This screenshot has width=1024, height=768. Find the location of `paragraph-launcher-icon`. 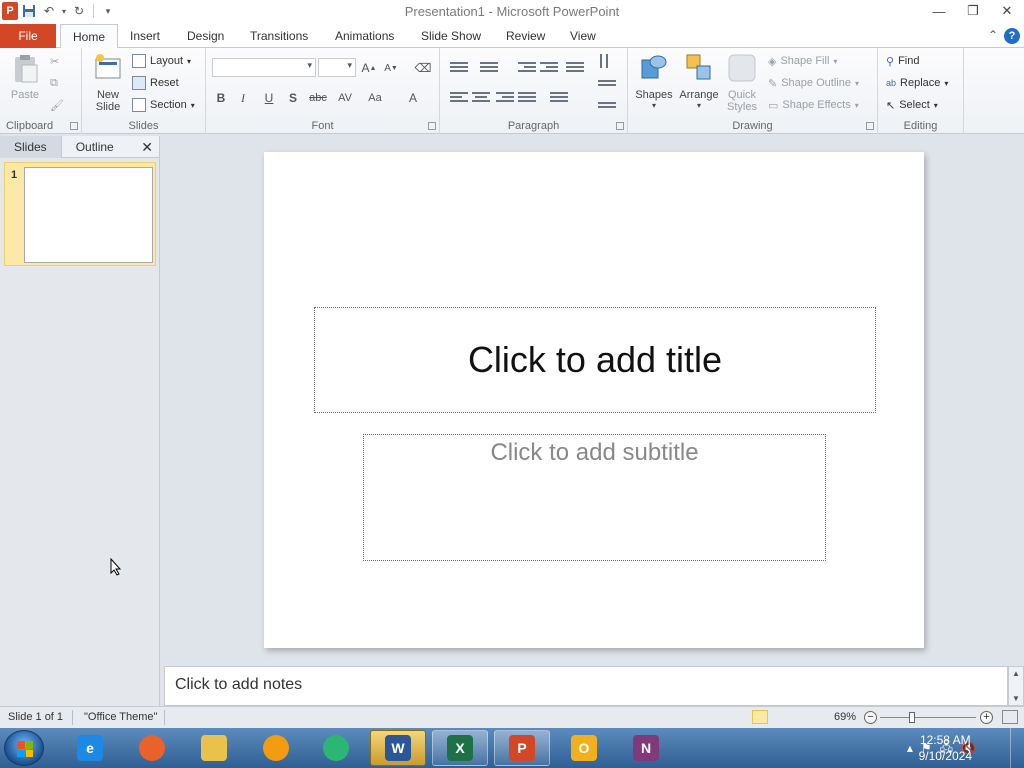

paragraph-launcher-icon is located at coordinates (620, 126).